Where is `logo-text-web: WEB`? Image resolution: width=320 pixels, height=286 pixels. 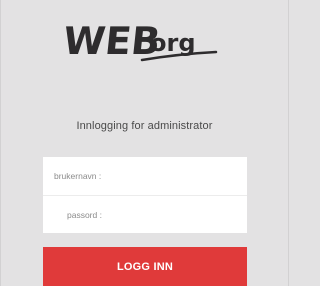 logo-text-web: WEB is located at coordinates (111, 41).